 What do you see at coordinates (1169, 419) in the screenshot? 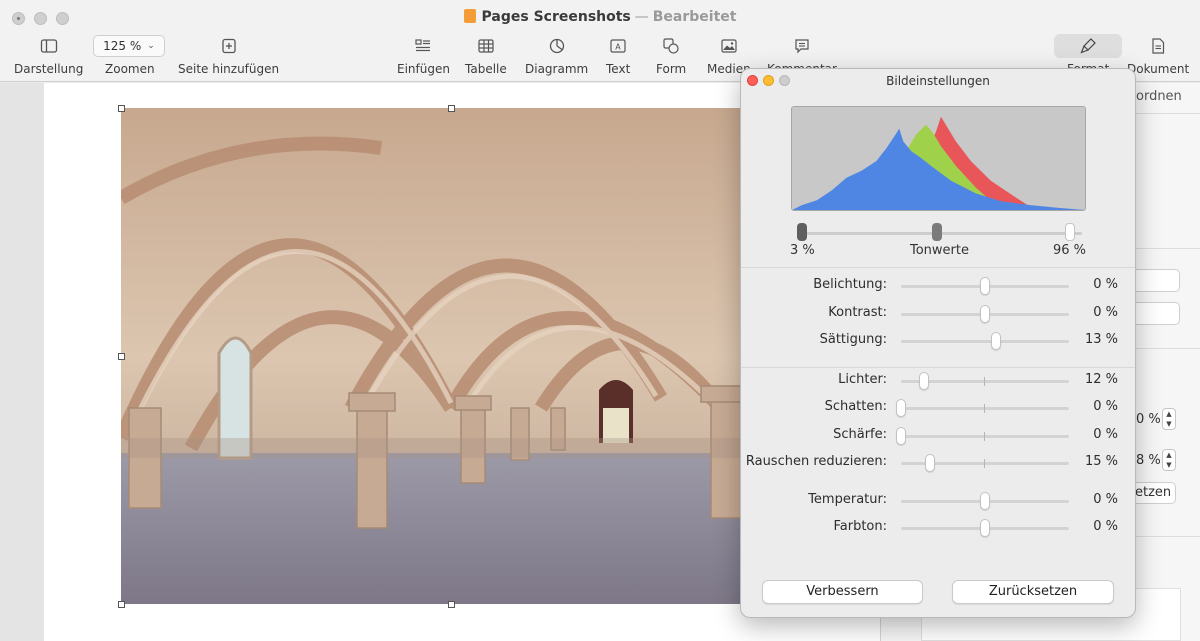
I see `inspector-stepper-1: ▲ ▼` at bounding box center [1169, 419].